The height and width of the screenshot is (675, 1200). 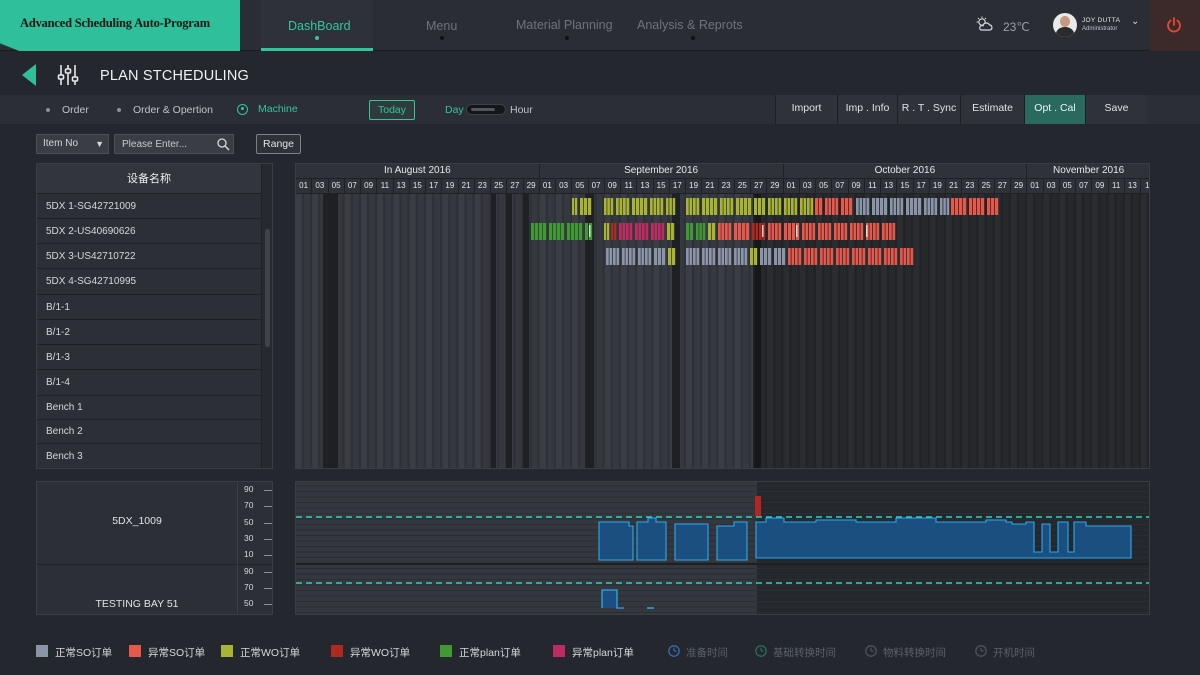 I want to click on machine-row: 5DX 3-US42710722, so click(x=149, y=256).